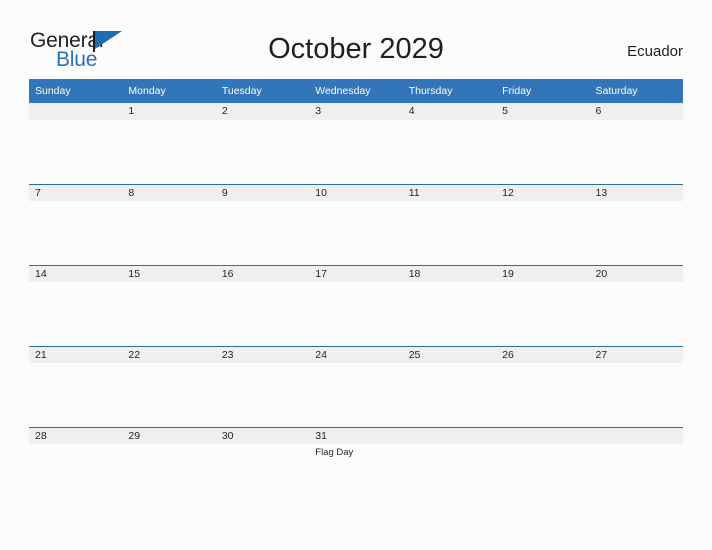 This screenshot has height=550, width=712. I want to click on day-cell-inner: 16, so click(262, 305).